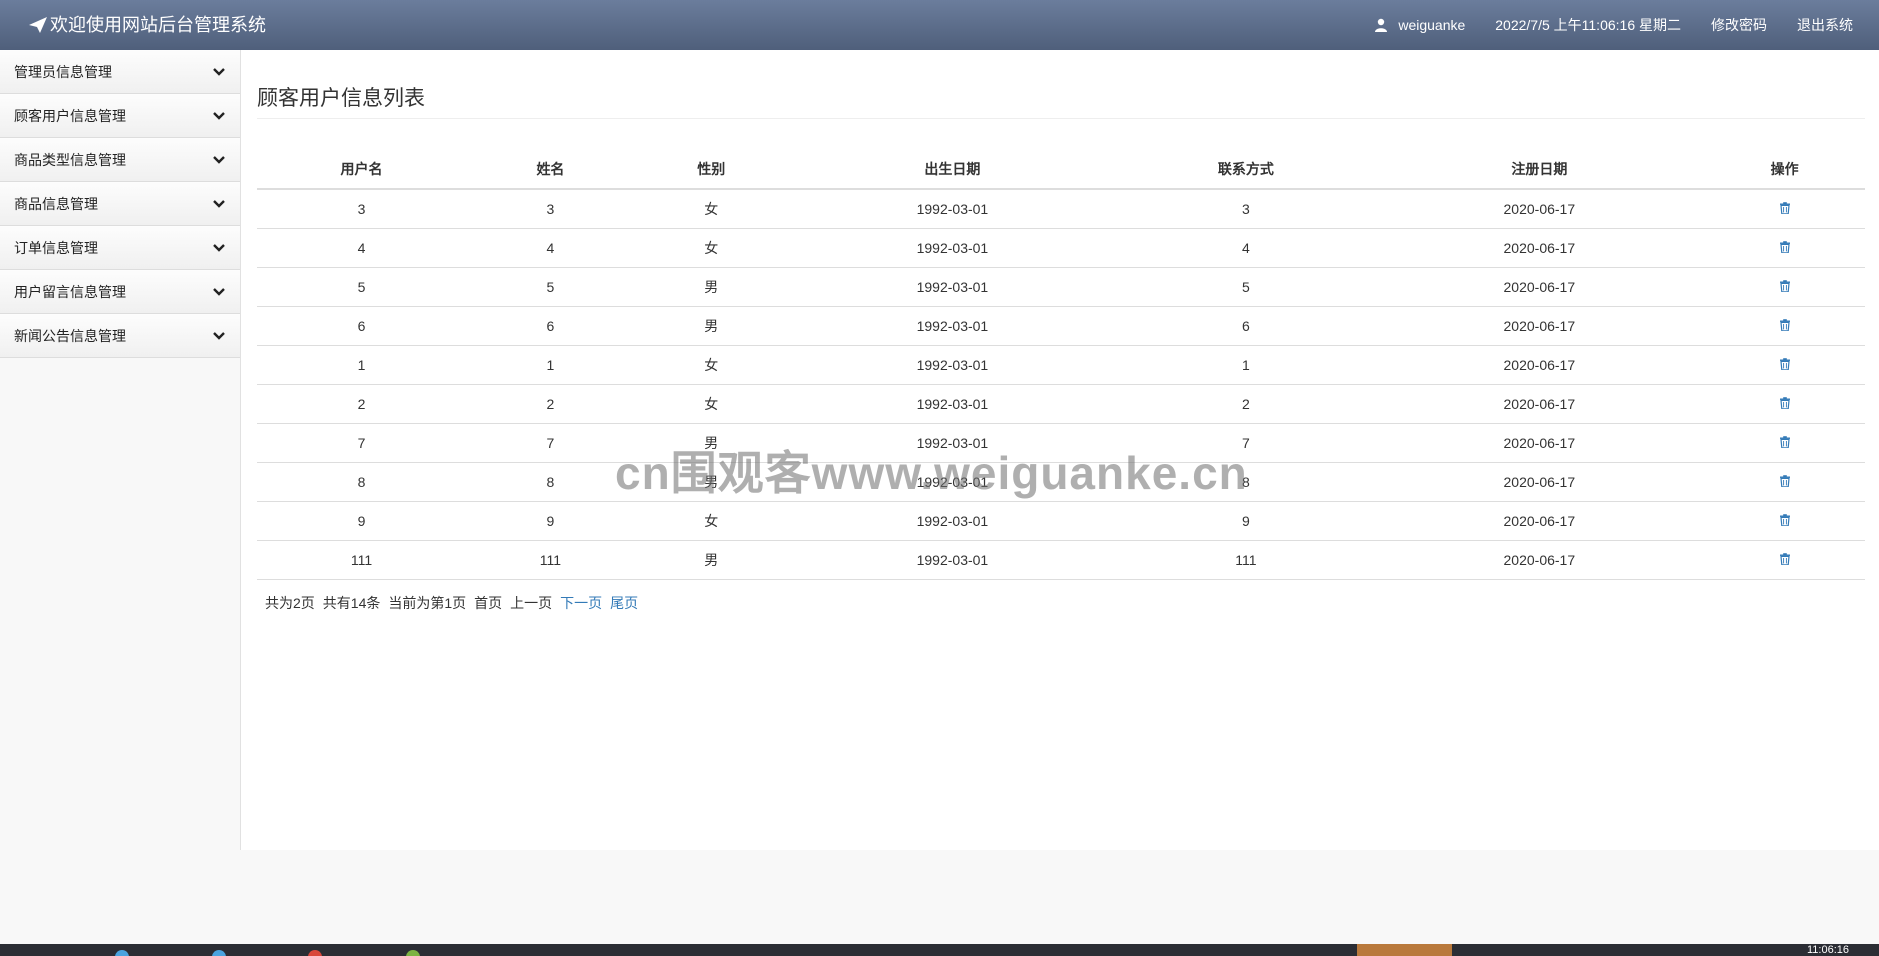 This screenshot has width=1879, height=956. I want to click on sidebar-item-news: 新闻公告信息管理, so click(120, 336).